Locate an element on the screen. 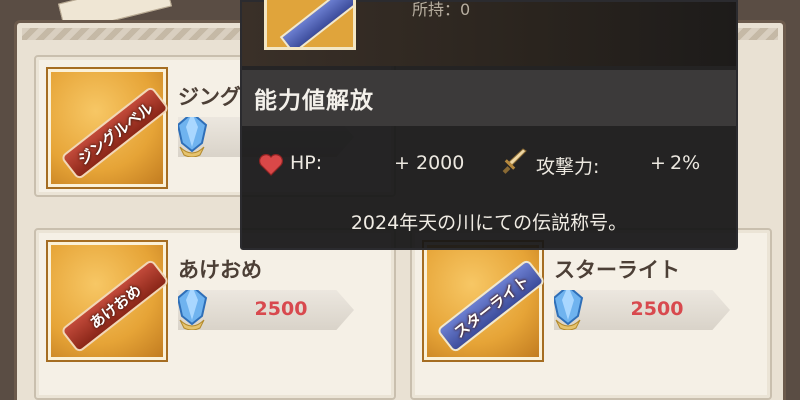 The width and height of the screenshot is (800, 400). attack-sign: + is located at coordinates (658, 163).